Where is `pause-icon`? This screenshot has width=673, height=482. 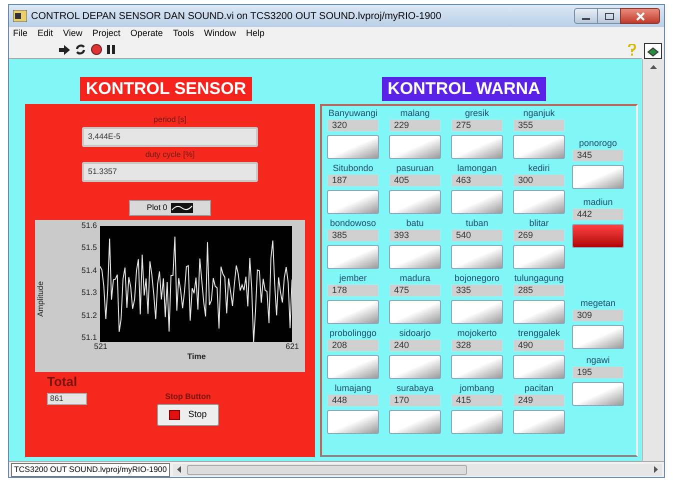
pause-icon is located at coordinates (111, 49).